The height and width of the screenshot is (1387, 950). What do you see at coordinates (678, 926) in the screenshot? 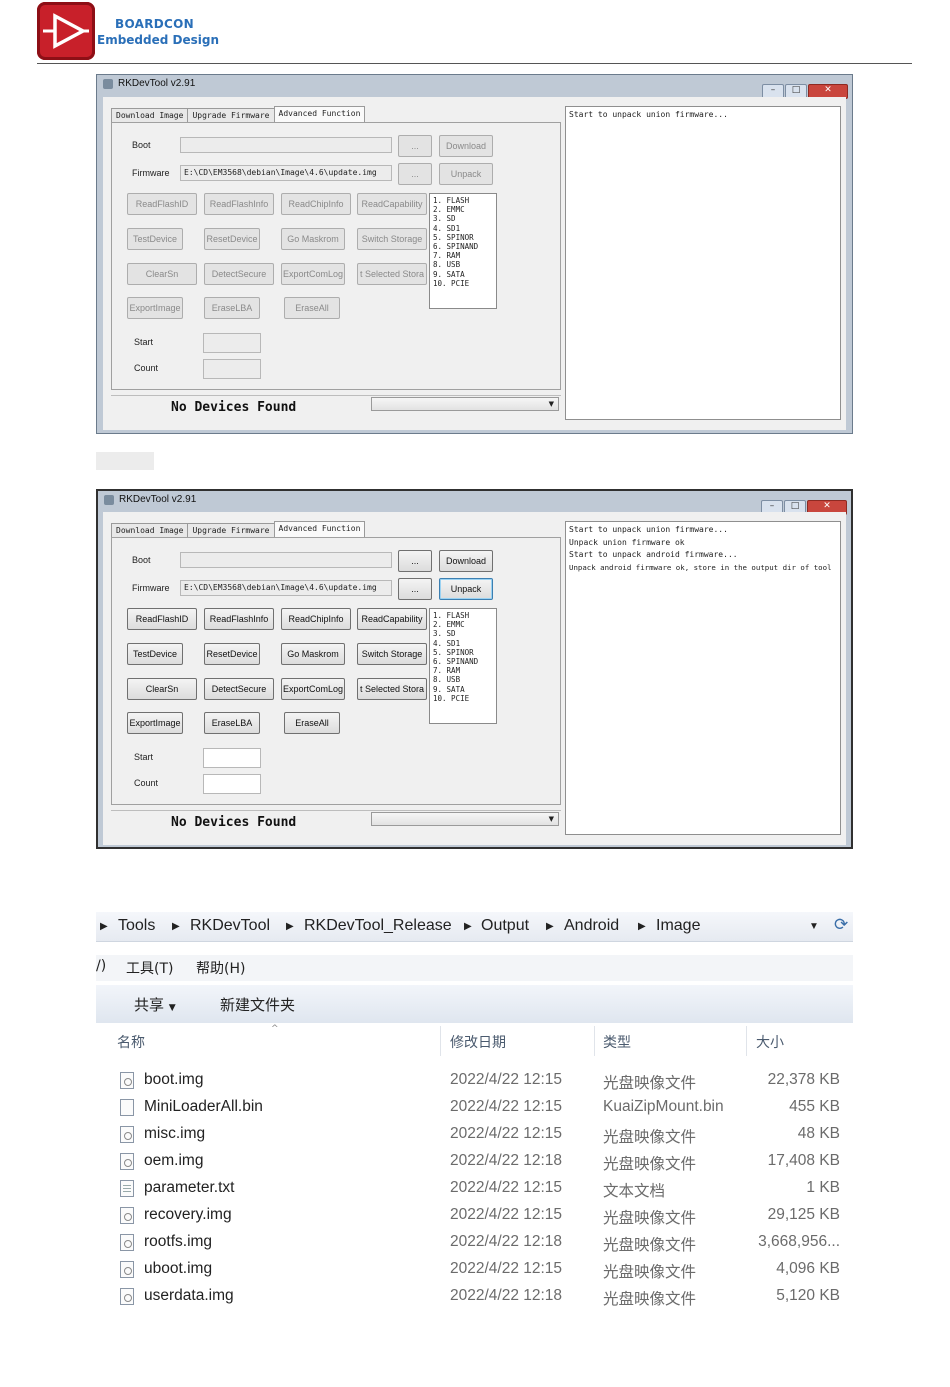
I see `breadcrumb-image: Image` at bounding box center [678, 926].